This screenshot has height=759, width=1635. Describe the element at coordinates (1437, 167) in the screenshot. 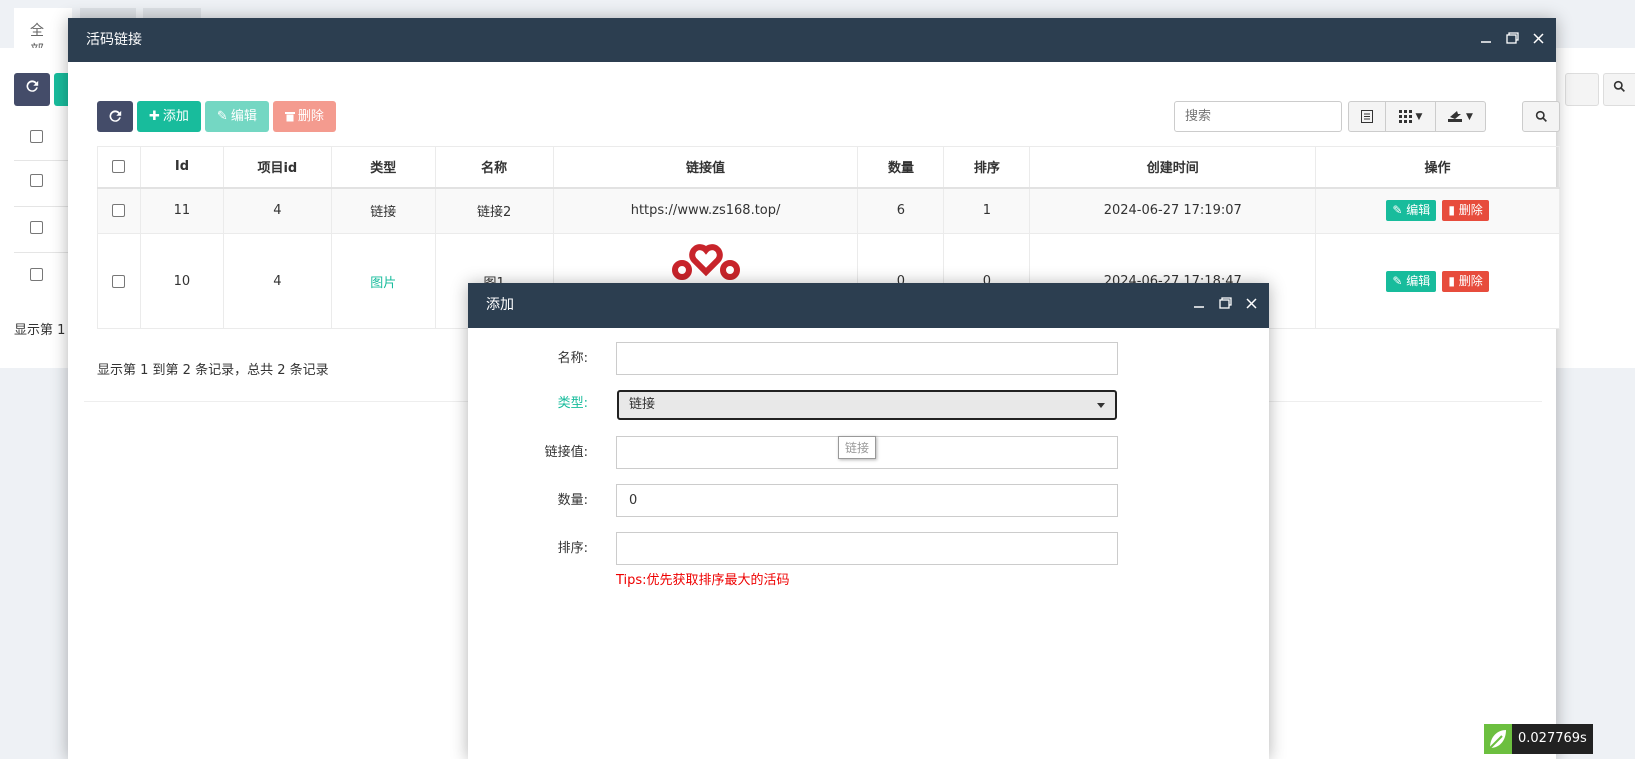

I see `column-header: 操作` at that location.